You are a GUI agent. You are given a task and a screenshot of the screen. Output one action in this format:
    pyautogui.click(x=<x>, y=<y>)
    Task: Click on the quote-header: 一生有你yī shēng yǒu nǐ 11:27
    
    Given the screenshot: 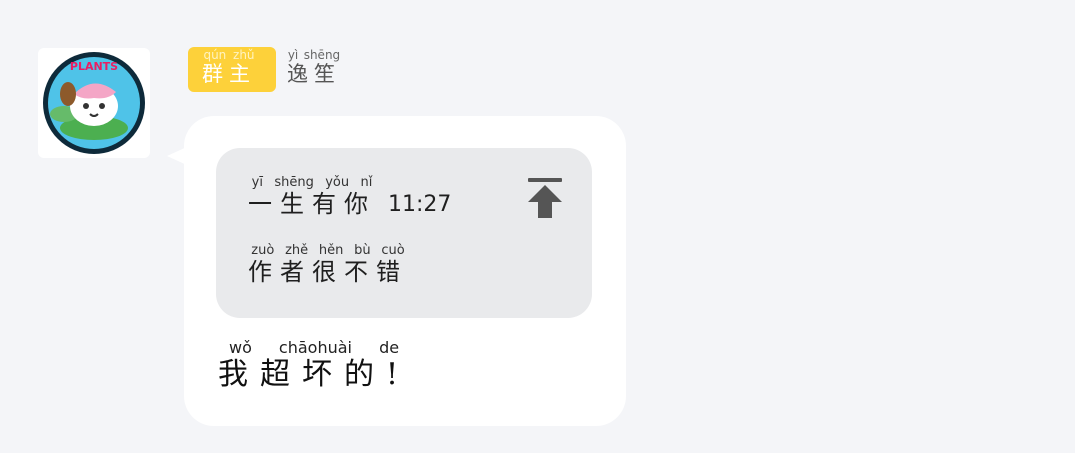 What is the action you would take?
    pyautogui.click(x=350, y=197)
    